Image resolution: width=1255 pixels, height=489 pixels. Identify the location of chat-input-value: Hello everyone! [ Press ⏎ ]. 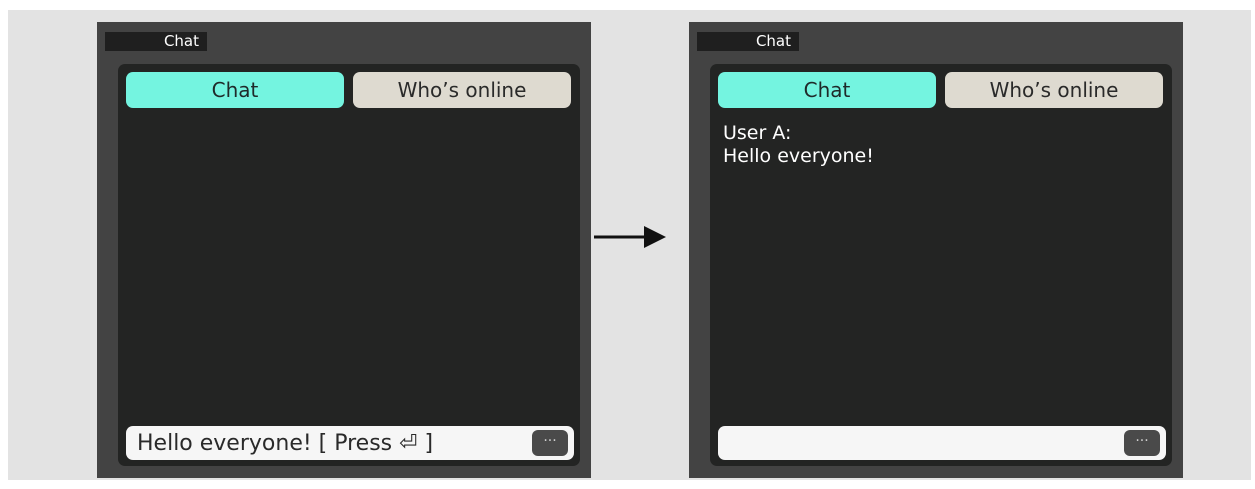
(285, 443).